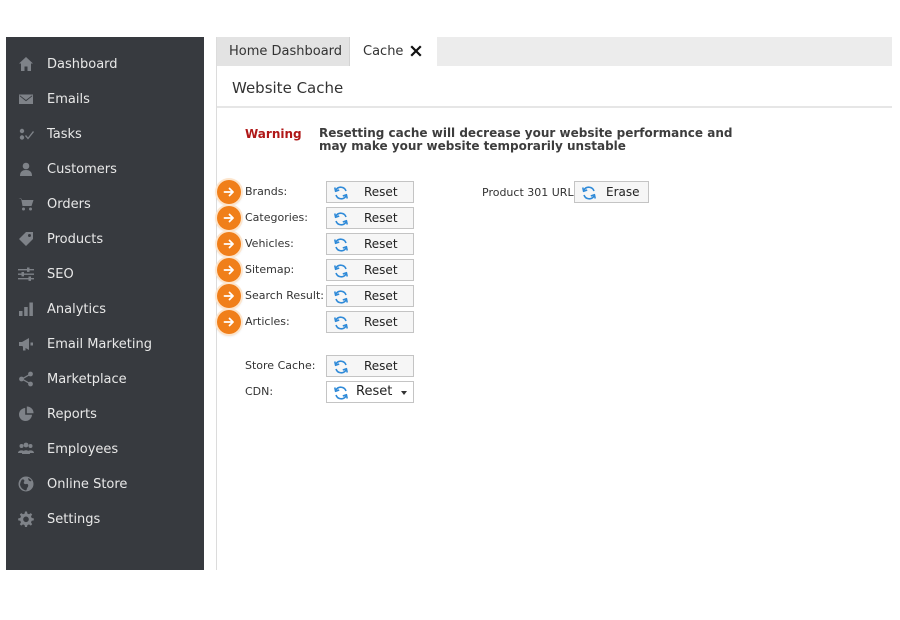 The image size is (900, 620). What do you see at coordinates (72, 414) in the screenshot?
I see `sidebar-item-label: Reports` at bounding box center [72, 414].